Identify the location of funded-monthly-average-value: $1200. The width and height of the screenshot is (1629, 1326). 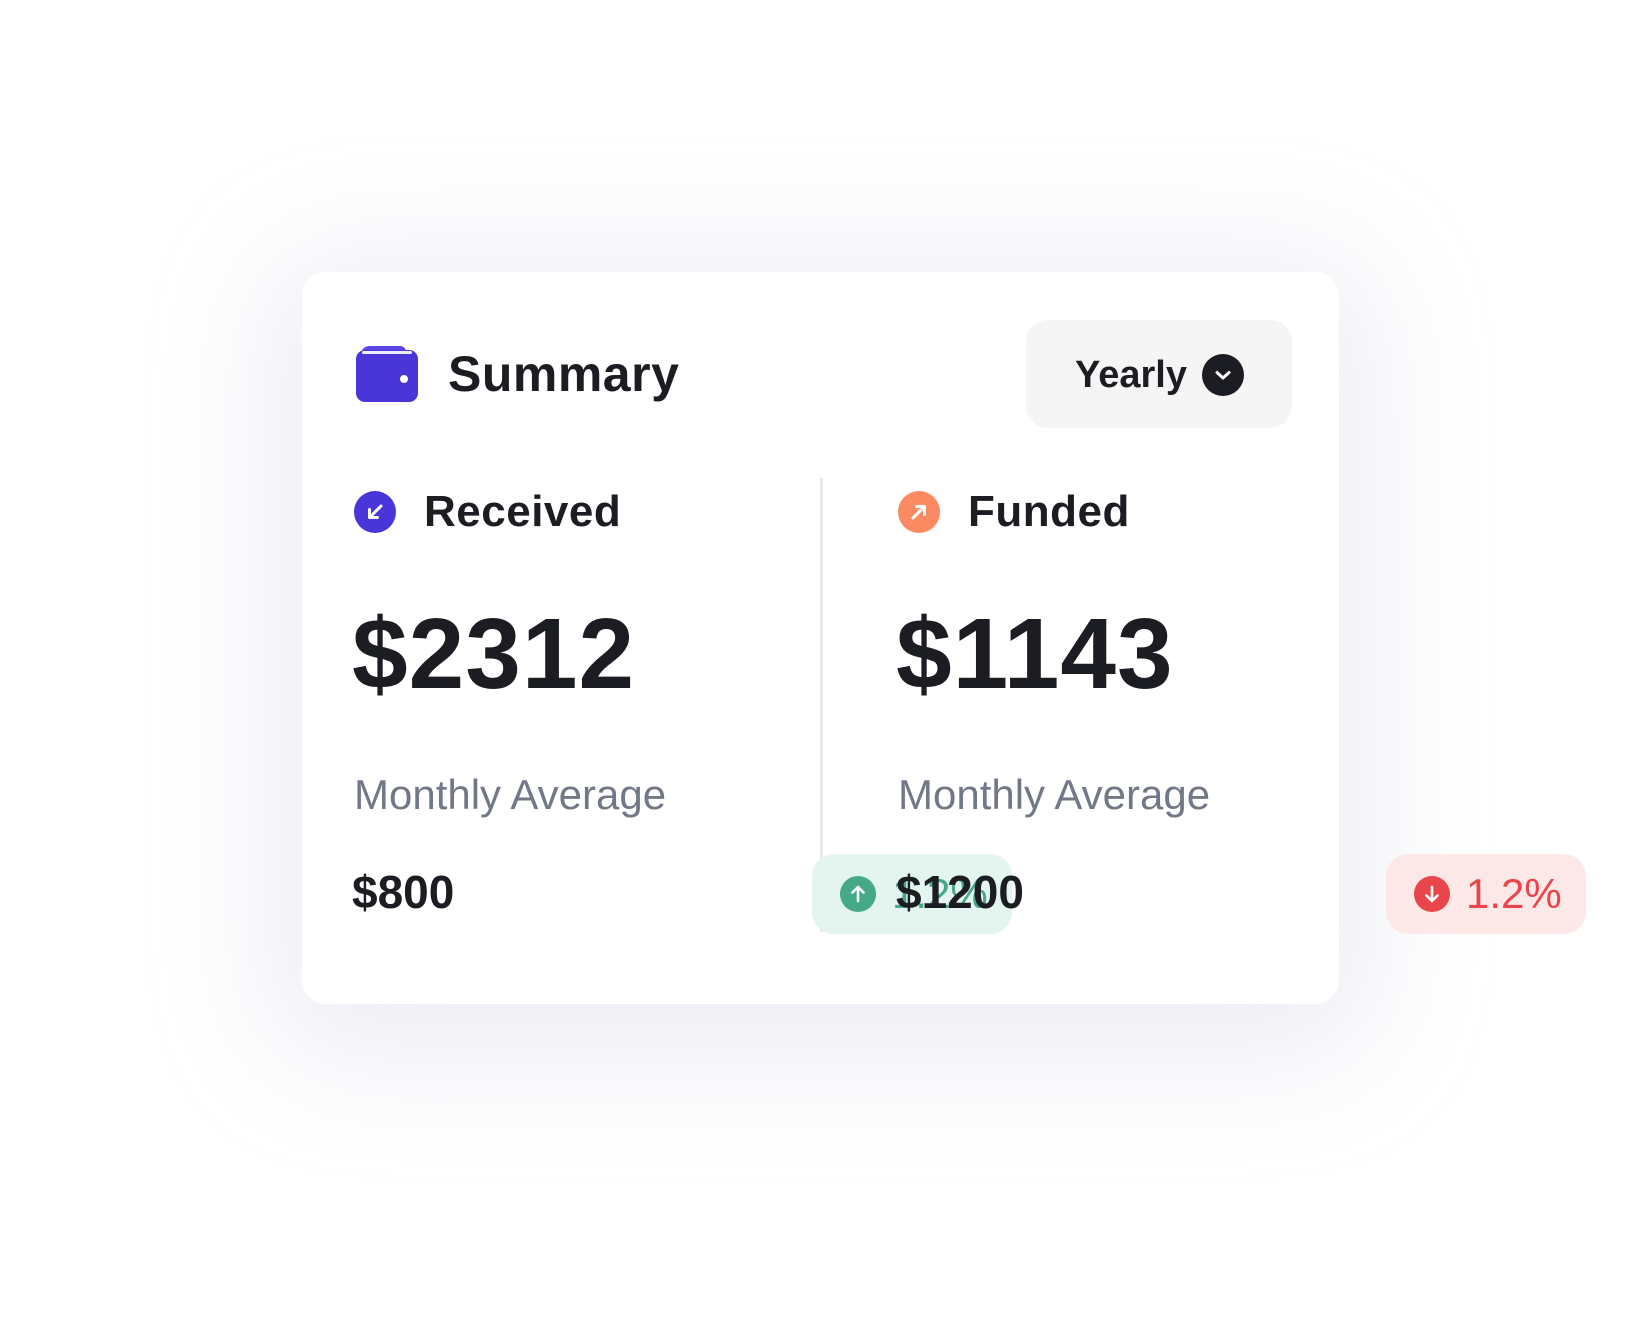
(960, 892).